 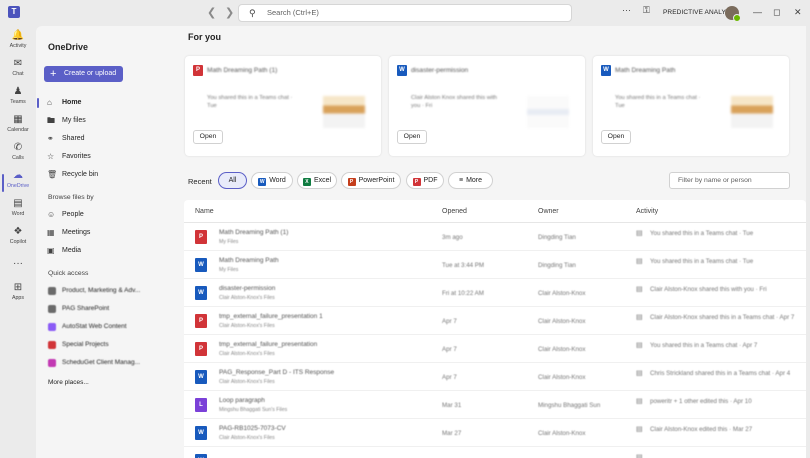 I want to click on nav-item-my-files: 🖿 My files, so click(x=66, y=121).